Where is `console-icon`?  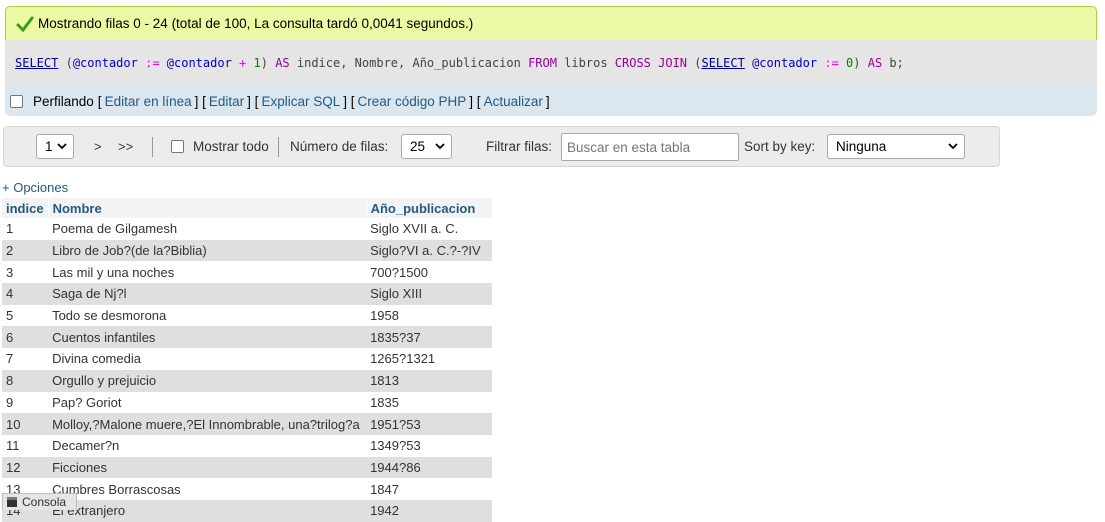 console-icon is located at coordinates (12, 502).